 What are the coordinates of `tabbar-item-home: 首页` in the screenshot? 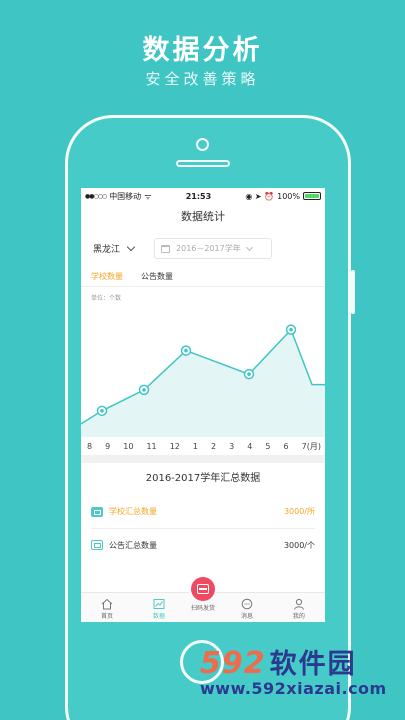 It's located at (107, 609).